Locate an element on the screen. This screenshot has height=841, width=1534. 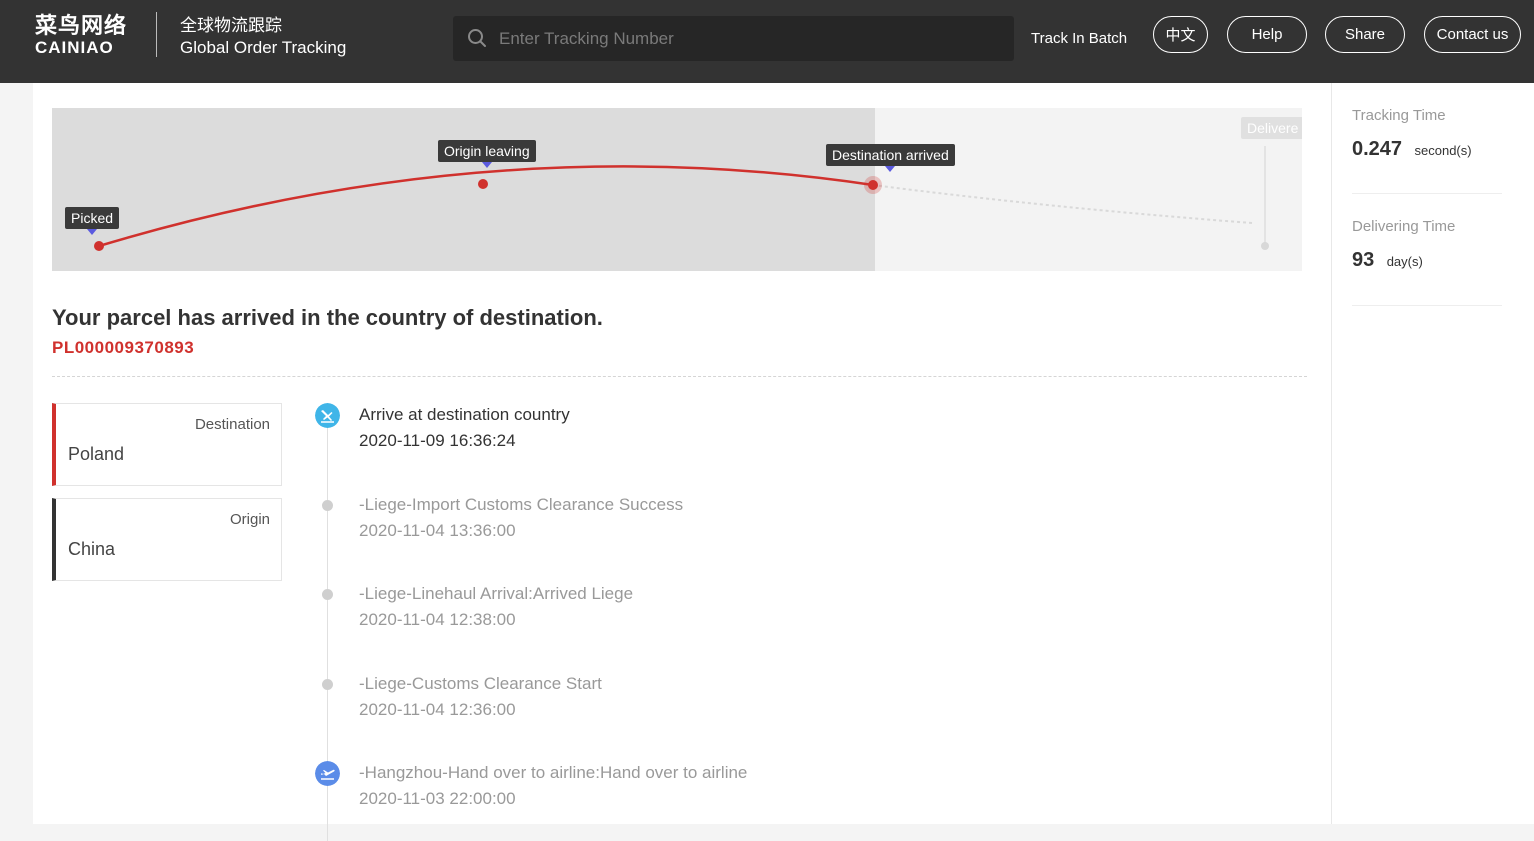
tracking-time-unit: second(s) is located at coordinates (1443, 150).